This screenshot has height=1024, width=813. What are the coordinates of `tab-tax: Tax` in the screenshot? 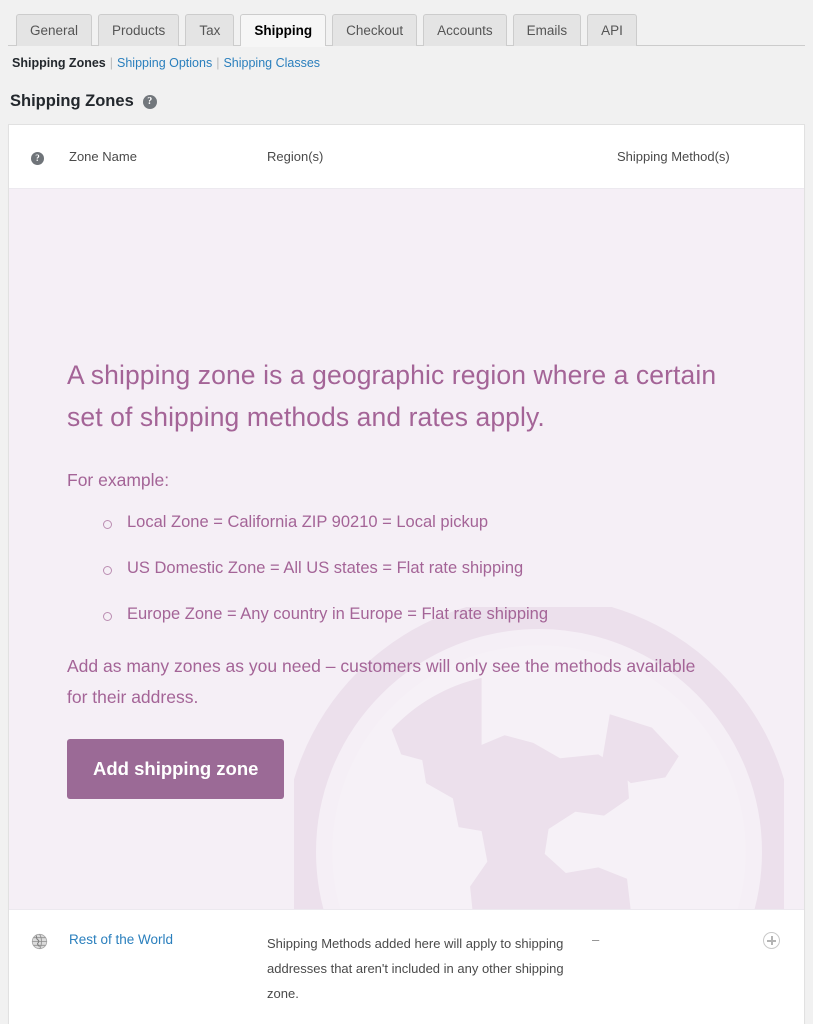 It's located at (210, 30).